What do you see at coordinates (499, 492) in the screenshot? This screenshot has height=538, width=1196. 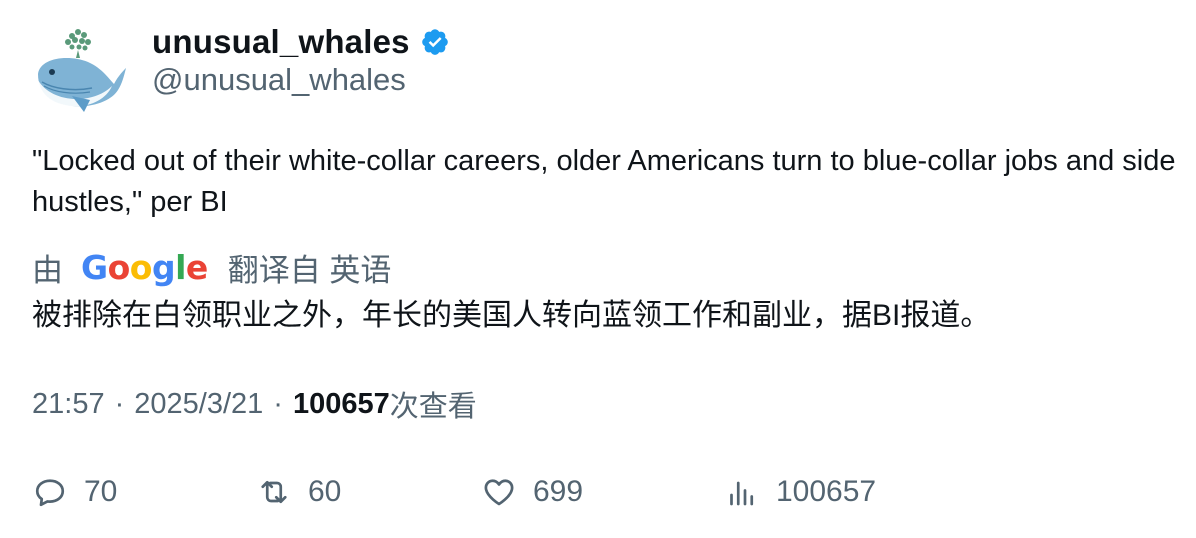 I see `heart-icon` at bounding box center [499, 492].